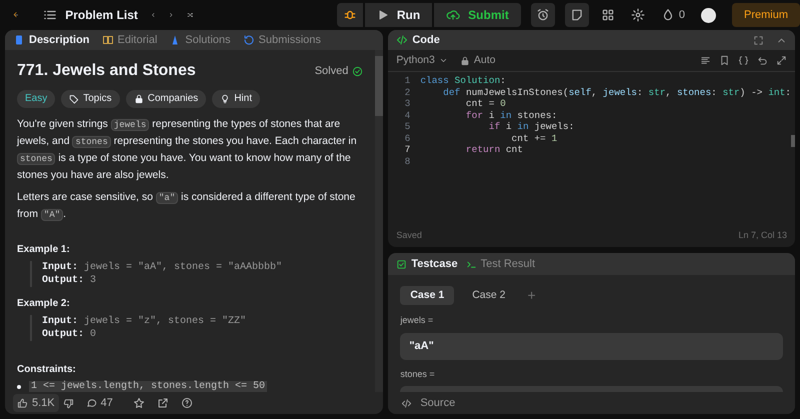 The image size is (800, 419). What do you see at coordinates (407, 92) in the screenshot?
I see `line-number: 2` at bounding box center [407, 92].